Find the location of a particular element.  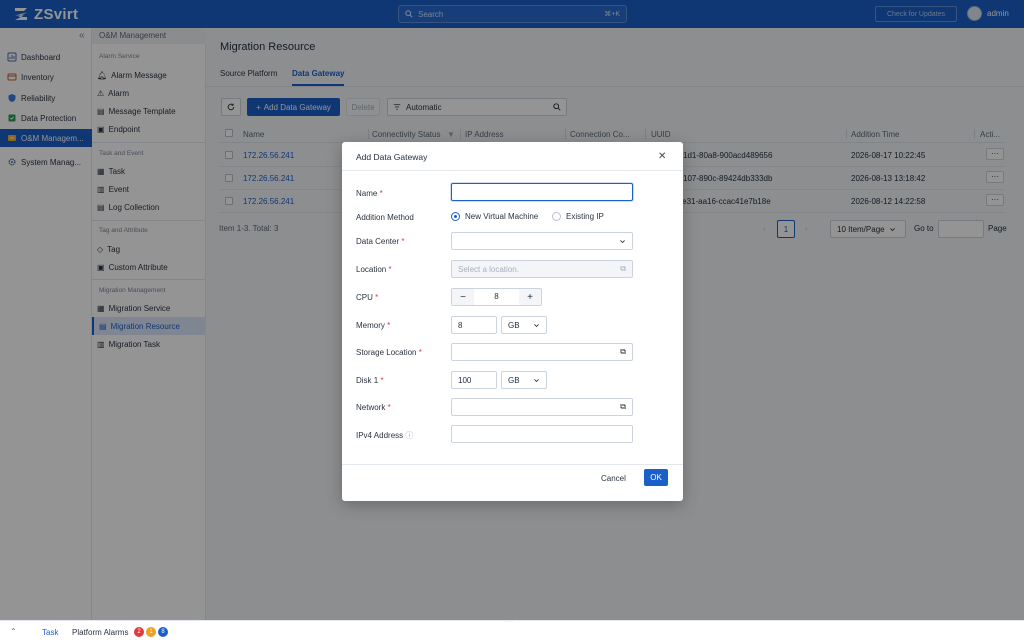

radio-new-vm: New Virtual Machine is located at coordinates (494, 216).